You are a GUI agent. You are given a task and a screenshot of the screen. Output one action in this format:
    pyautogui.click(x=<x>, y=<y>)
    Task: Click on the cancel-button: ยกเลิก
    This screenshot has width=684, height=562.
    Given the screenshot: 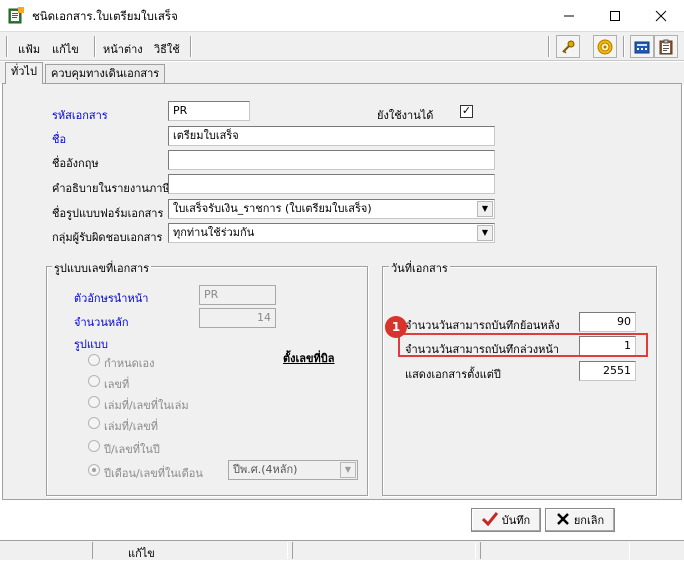 What is the action you would take?
    pyautogui.click(x=580, y=520)
    